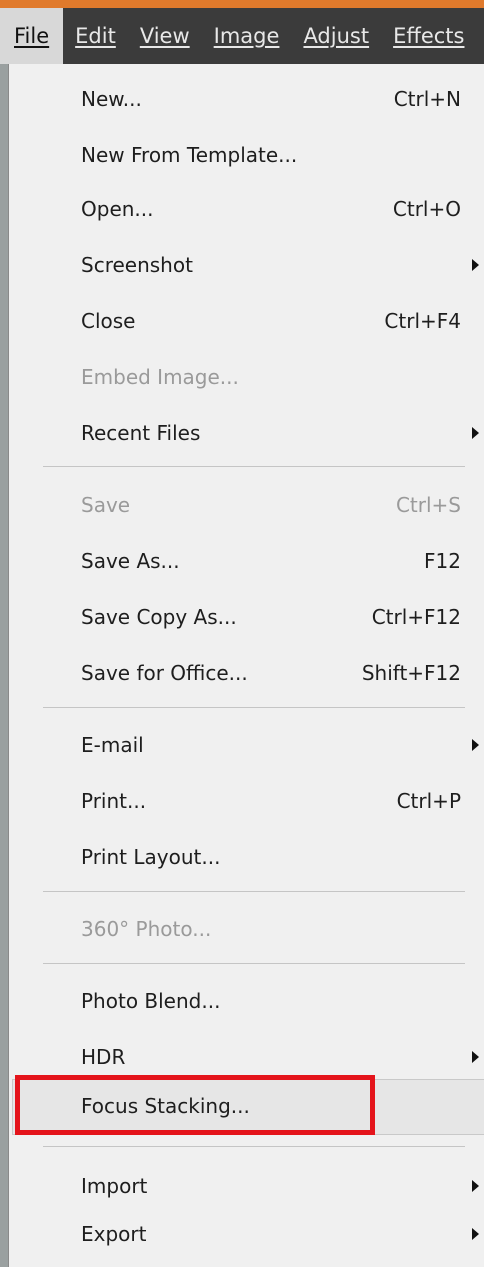 The image size is (484, 1267). Describe the element at coordinates (195, 1105) in the screenshot. I see `red-highlight-box` at that location.